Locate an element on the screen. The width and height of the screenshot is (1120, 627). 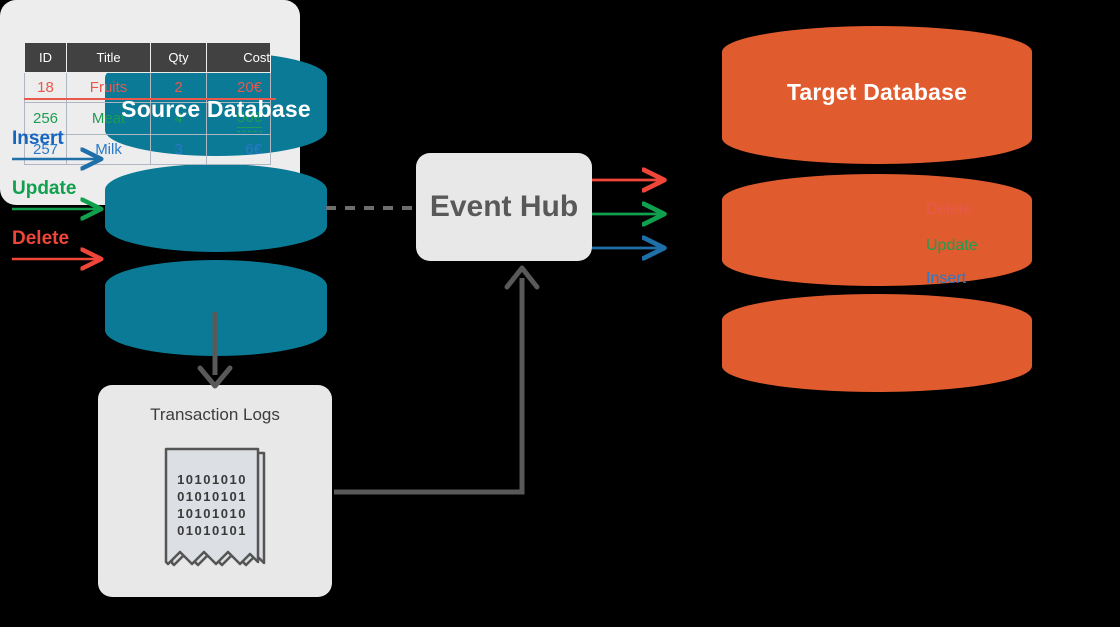
source-database-label: Source Database is located at coordinates (216, 109).